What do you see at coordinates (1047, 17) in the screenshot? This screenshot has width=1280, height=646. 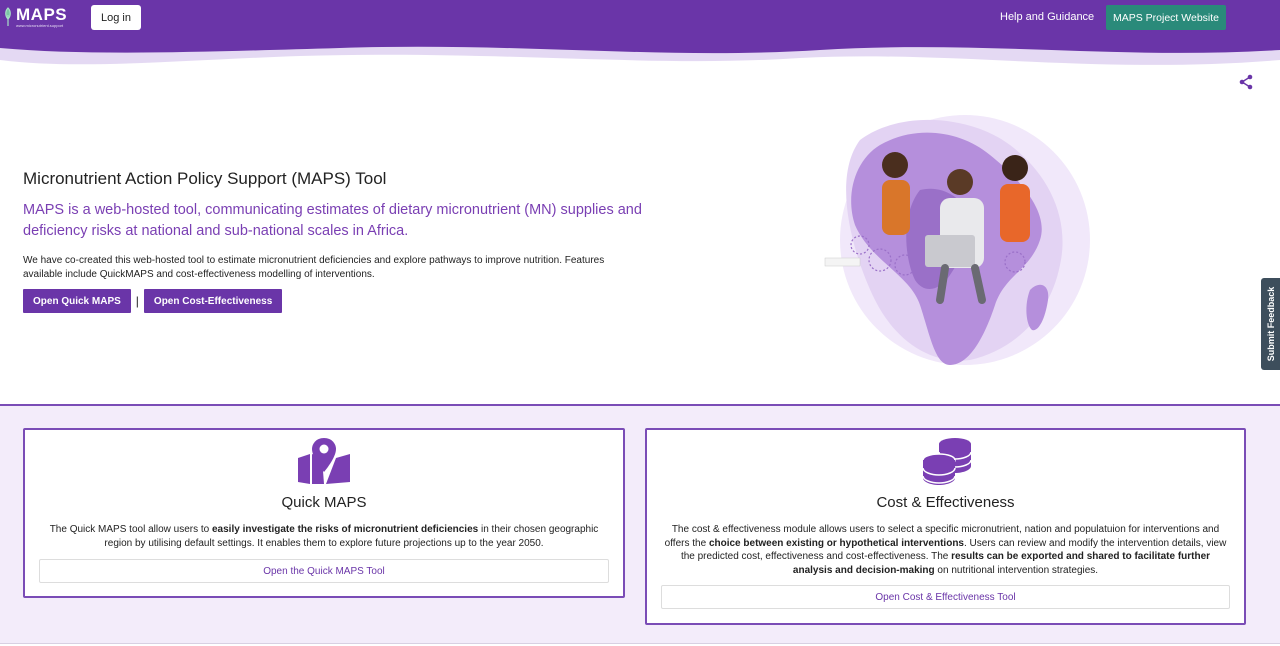 I see `help-guidance-link: Help and Guidance` at bounding box center [1047, 17].